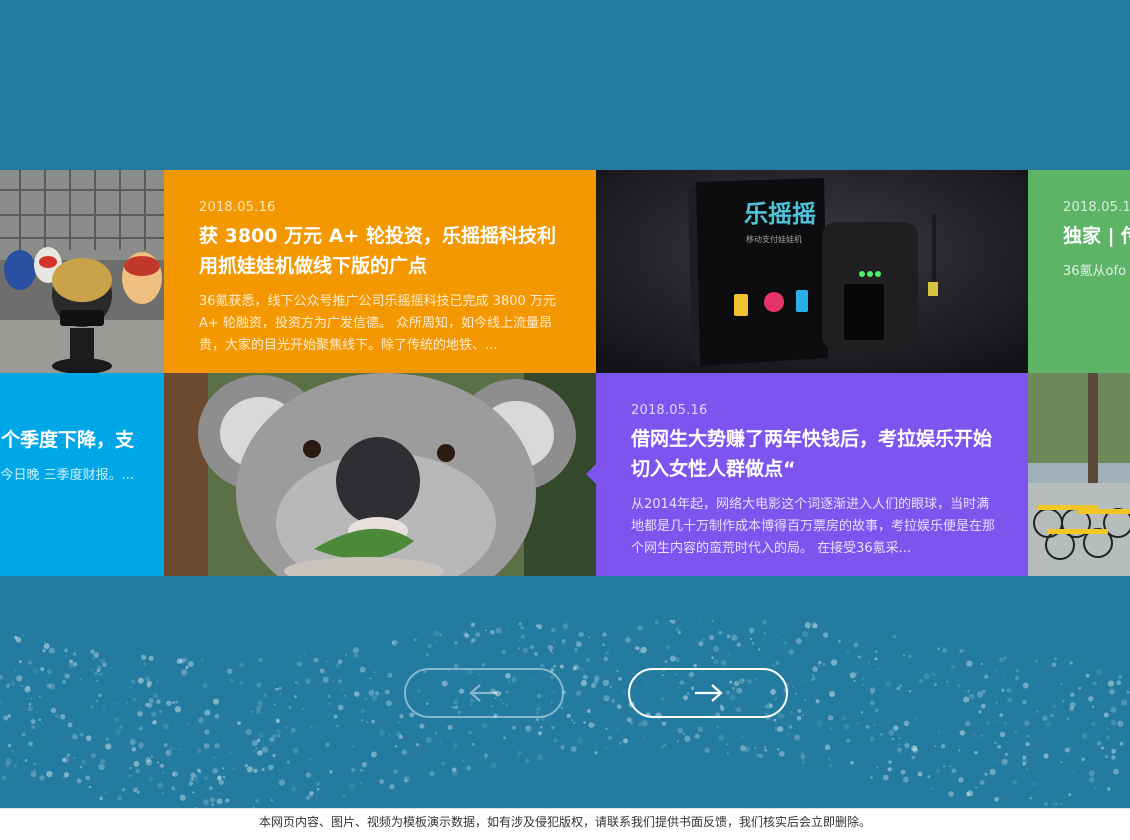 The height and width of the screenshot is (840, 1130). Describe the element at coordinates (780, 214) in the screenshot. I see `box-logo-text: 乐摇摇` at that location.